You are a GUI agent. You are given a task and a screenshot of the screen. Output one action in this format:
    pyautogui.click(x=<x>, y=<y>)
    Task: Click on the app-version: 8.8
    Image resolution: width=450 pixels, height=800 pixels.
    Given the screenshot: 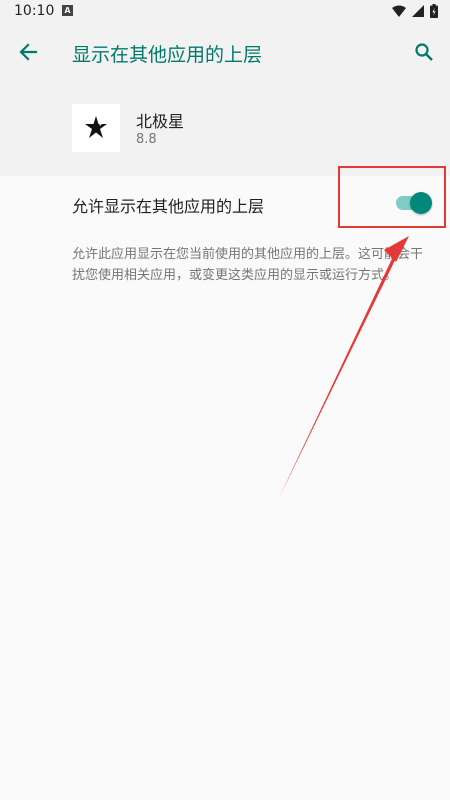 What is the action you would take?
    pyautogui.click(x=146, y=139)
    